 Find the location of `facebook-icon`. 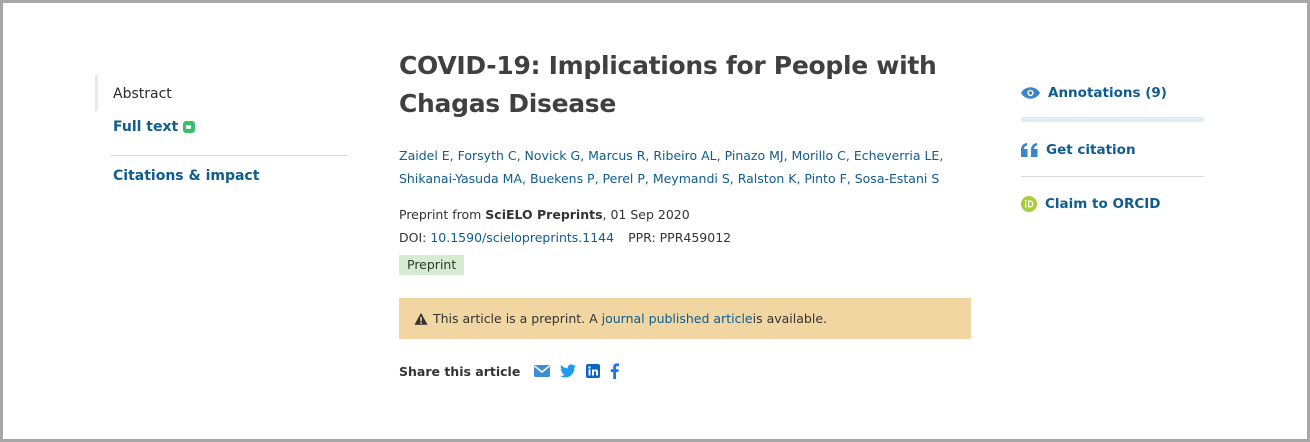

facebook-icon is located at coordinates (615, 371).